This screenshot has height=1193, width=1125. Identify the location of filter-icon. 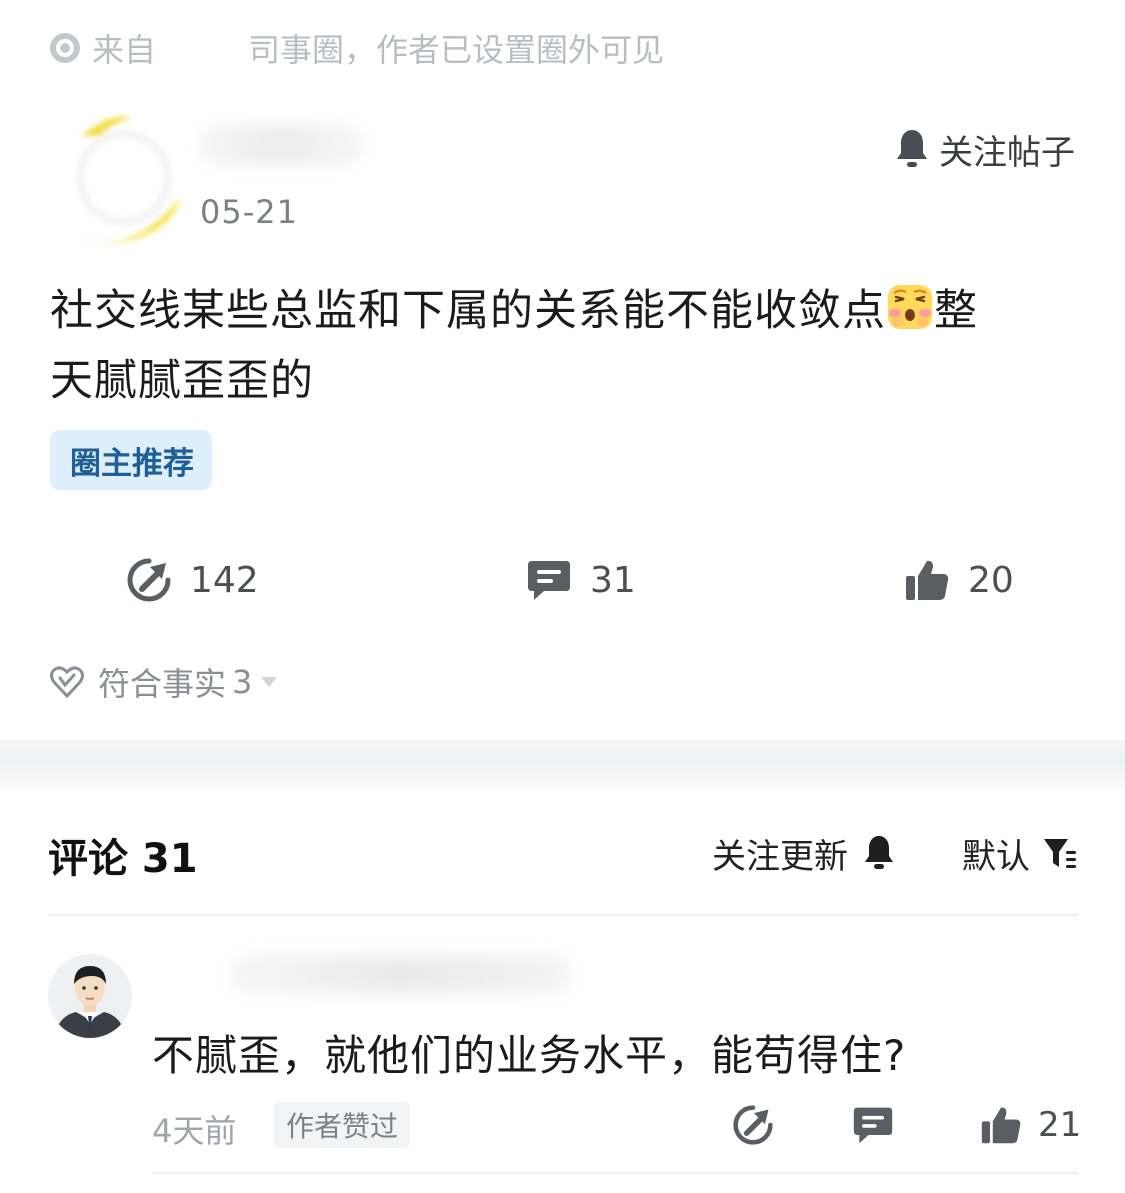
(1060, 853).